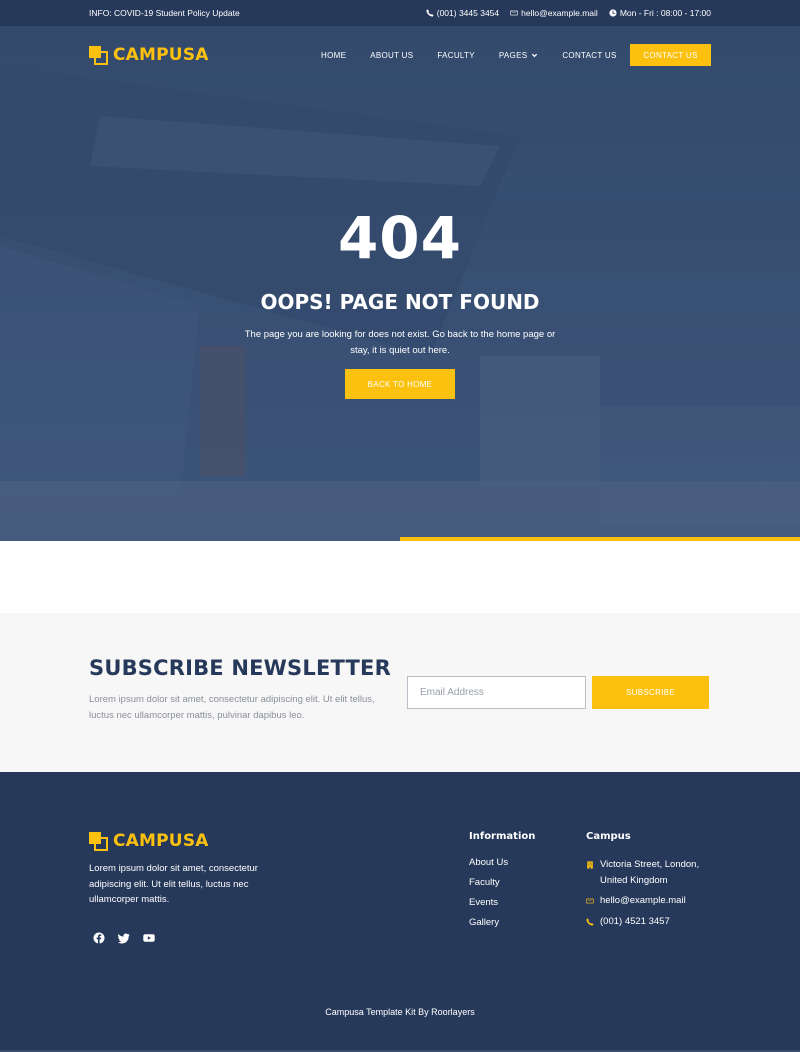  I want to click on footer-phone-text: (001) 4521 3457, so click(635, 921).